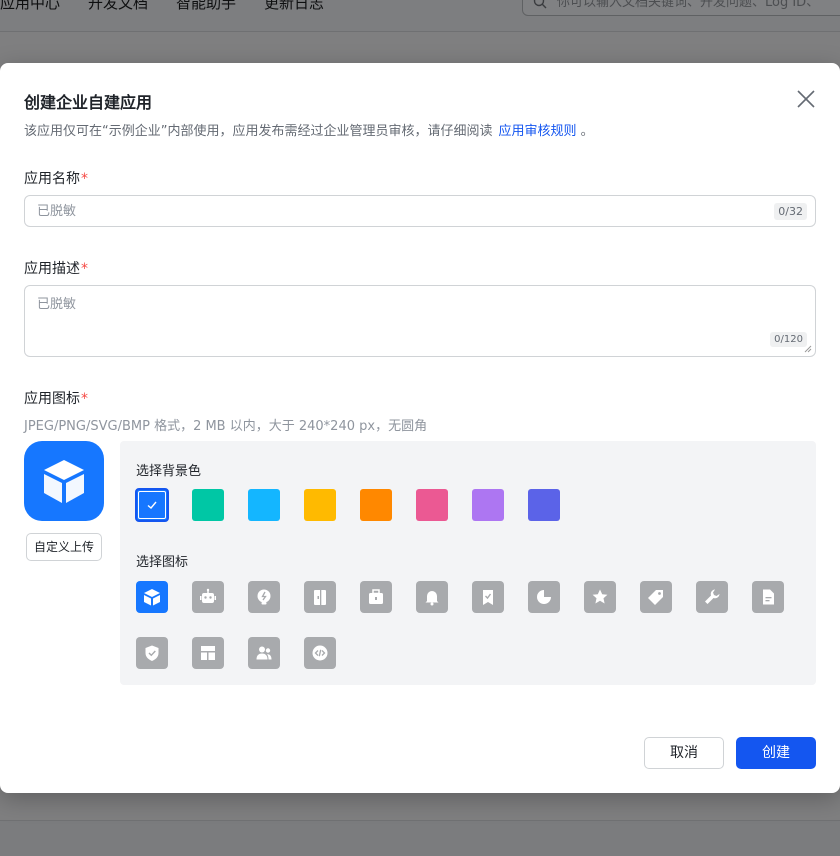 The image size is (840, 856). Describe the element at coordinates (540, 4) in the screenshot. I see `search-icon` at that location.